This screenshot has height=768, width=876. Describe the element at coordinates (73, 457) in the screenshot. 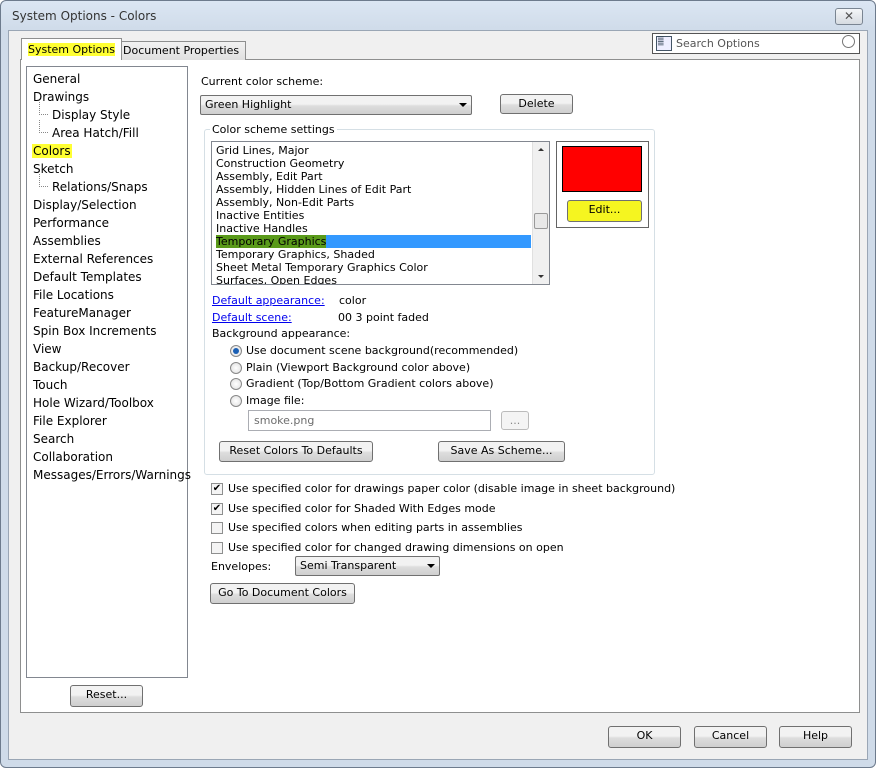

I see `tree-item: Collaboration` at that location.